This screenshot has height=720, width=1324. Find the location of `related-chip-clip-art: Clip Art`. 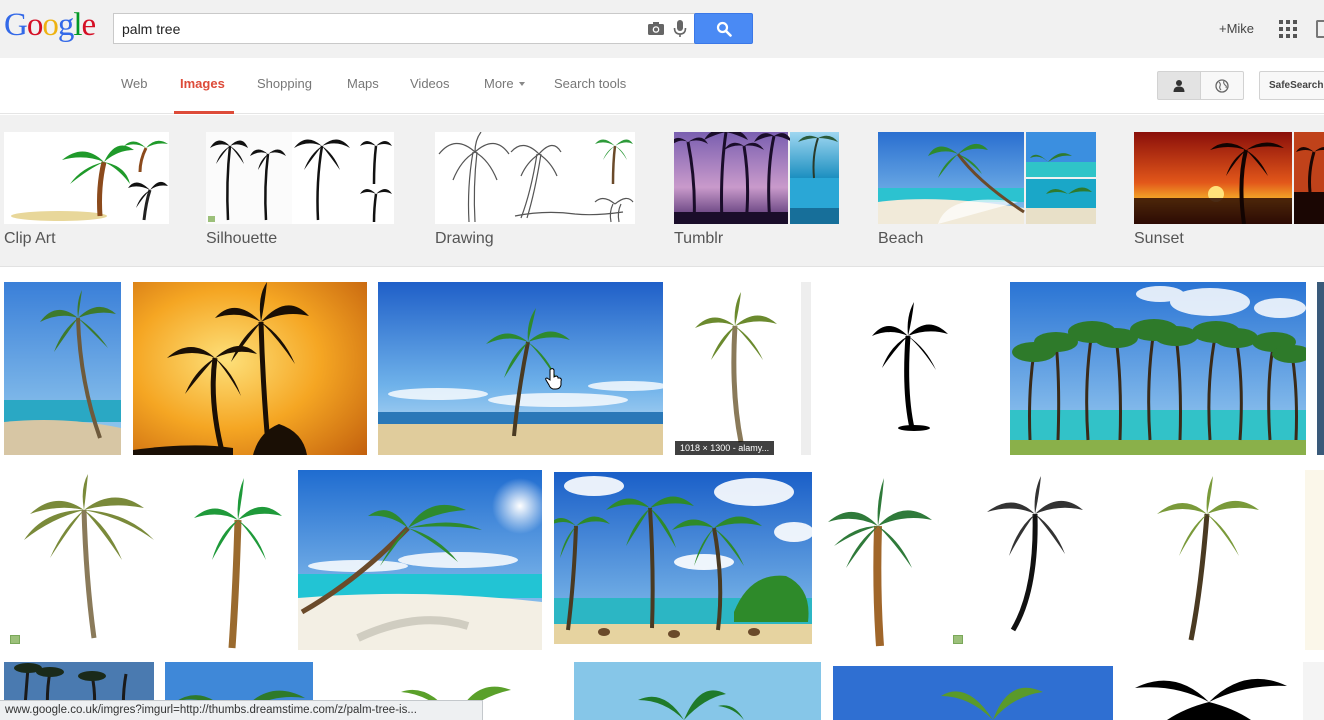

related-chip-clip-art: Clip Art is located at coordinates (86, 196).